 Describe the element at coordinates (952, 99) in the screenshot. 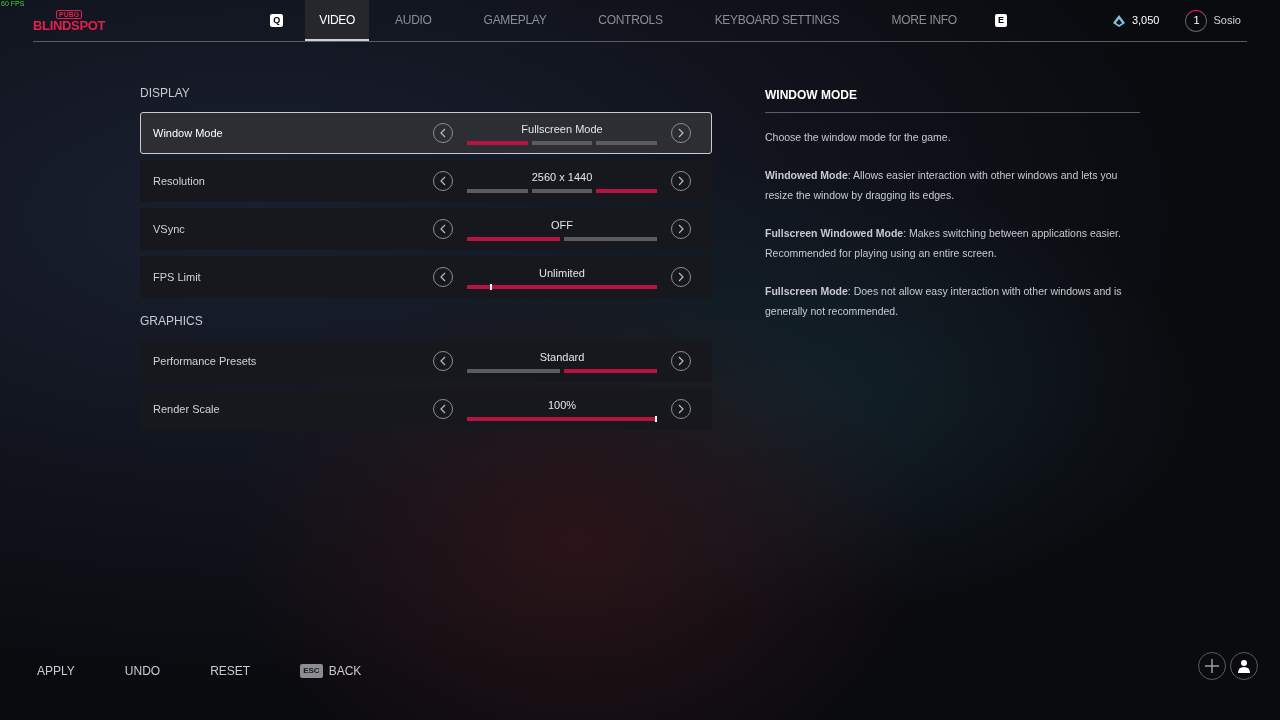

I see `info-title: WINDOW MODE` at that location.